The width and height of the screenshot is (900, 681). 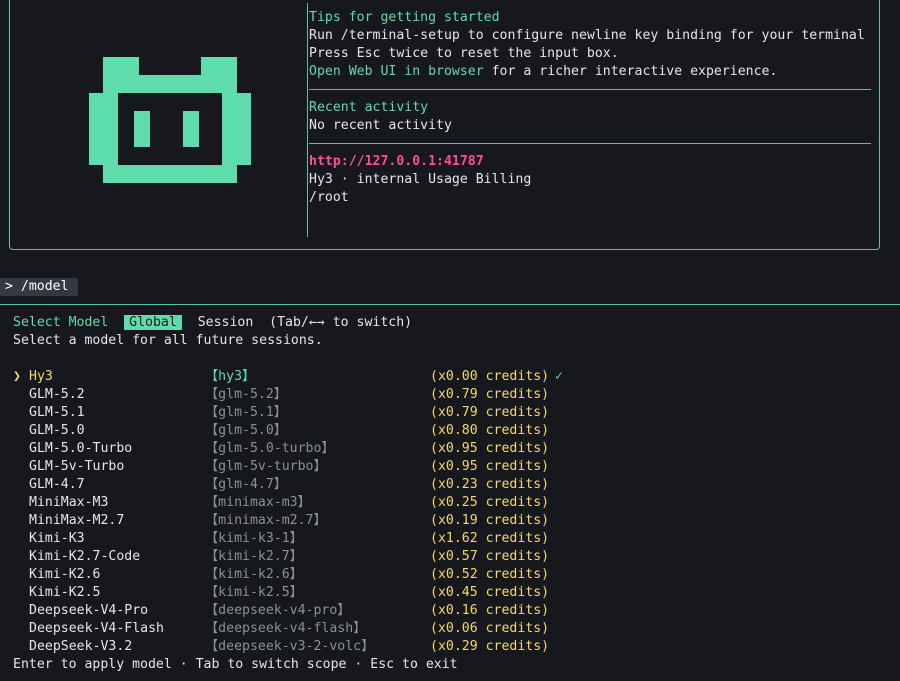 What do you see at coordinates (254, 574) in the screenshot?
I see `model-id: 【kimi-k2.6】` at bounding box center [254, 574].